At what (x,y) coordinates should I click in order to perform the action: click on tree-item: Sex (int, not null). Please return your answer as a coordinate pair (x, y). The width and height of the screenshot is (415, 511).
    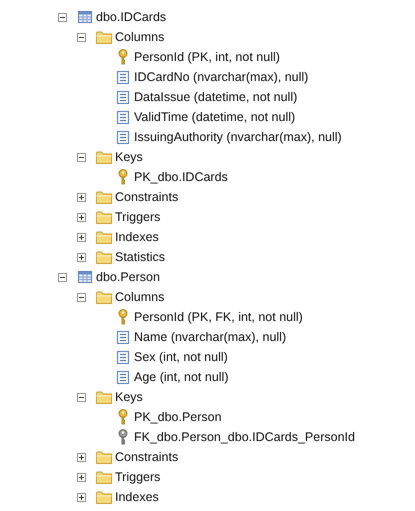
    Looking at the image, I should click on (181, 357).